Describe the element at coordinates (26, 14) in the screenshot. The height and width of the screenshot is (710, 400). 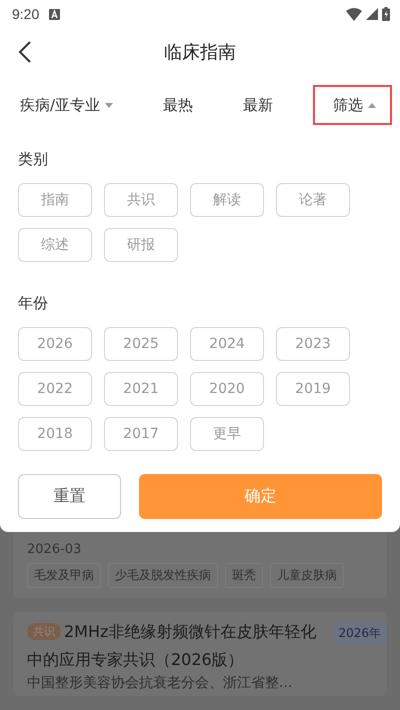
I see `status-time: 9:20` at that location.